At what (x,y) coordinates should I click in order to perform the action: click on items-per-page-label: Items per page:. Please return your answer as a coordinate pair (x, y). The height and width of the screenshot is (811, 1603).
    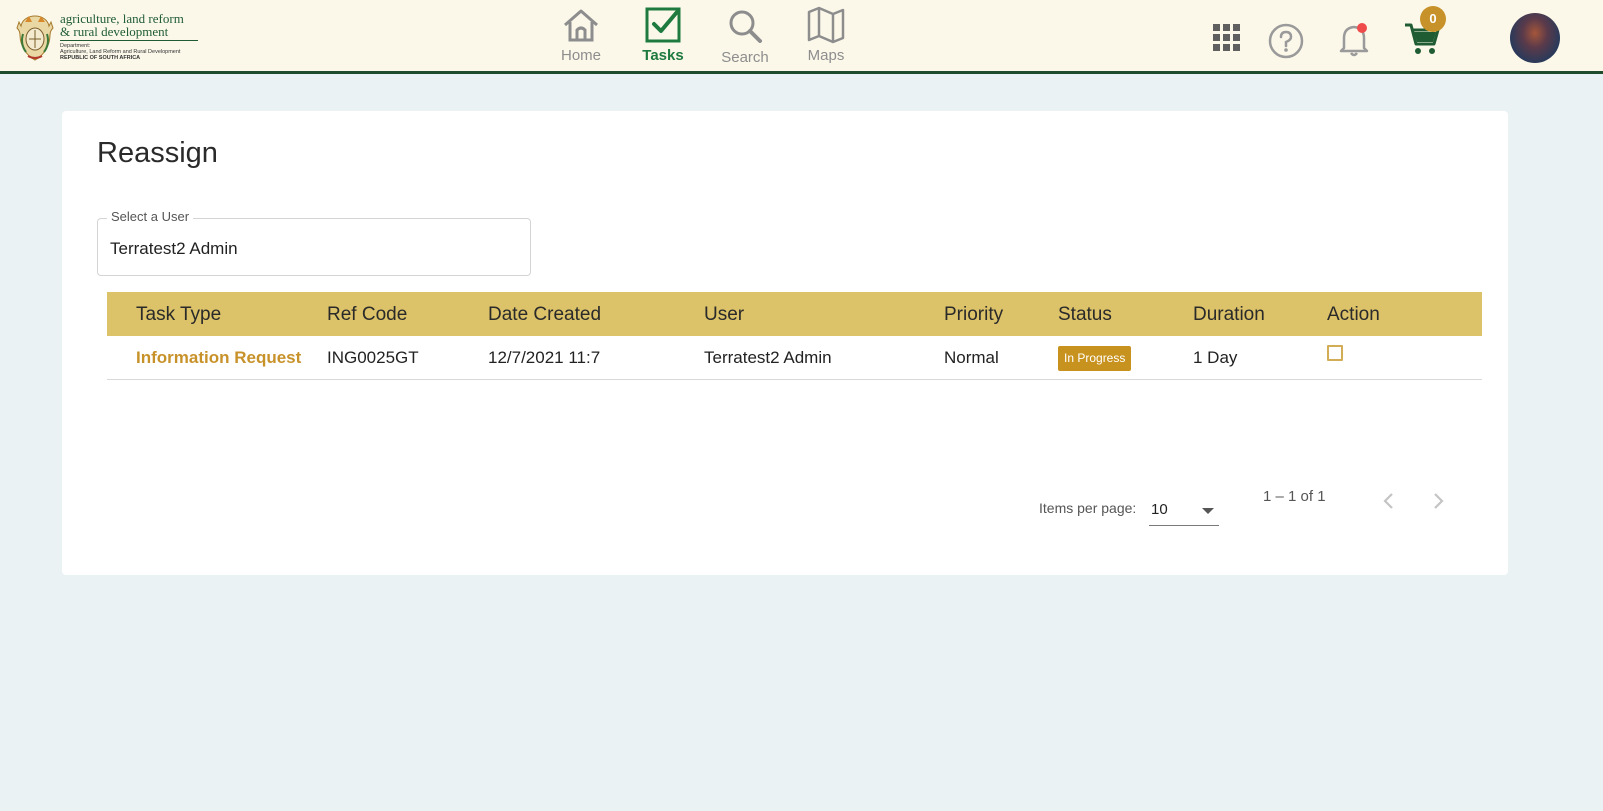
    Looking at the image, I should click on (1088, 508).